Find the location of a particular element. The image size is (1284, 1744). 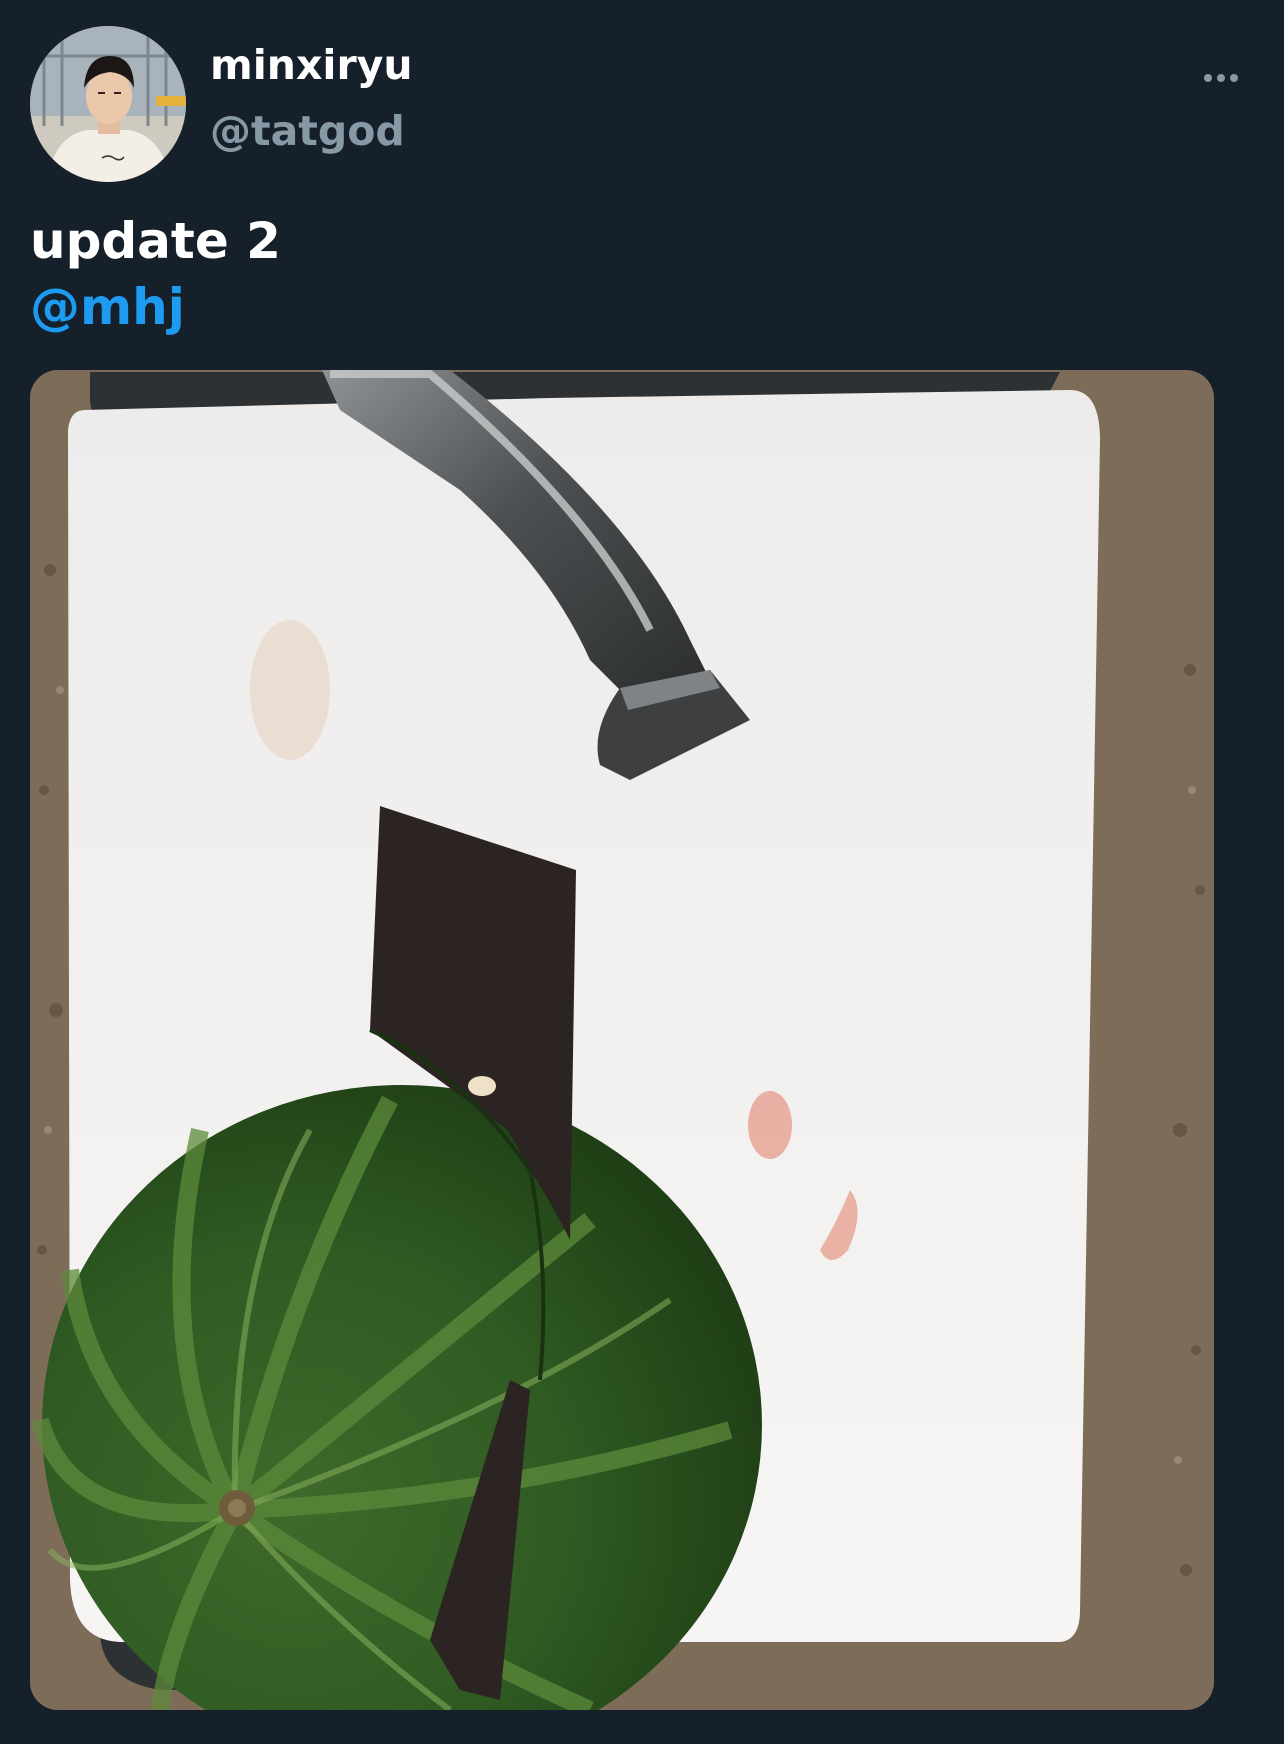

more-horizontal-icon is located at coordinates (1221, 78).